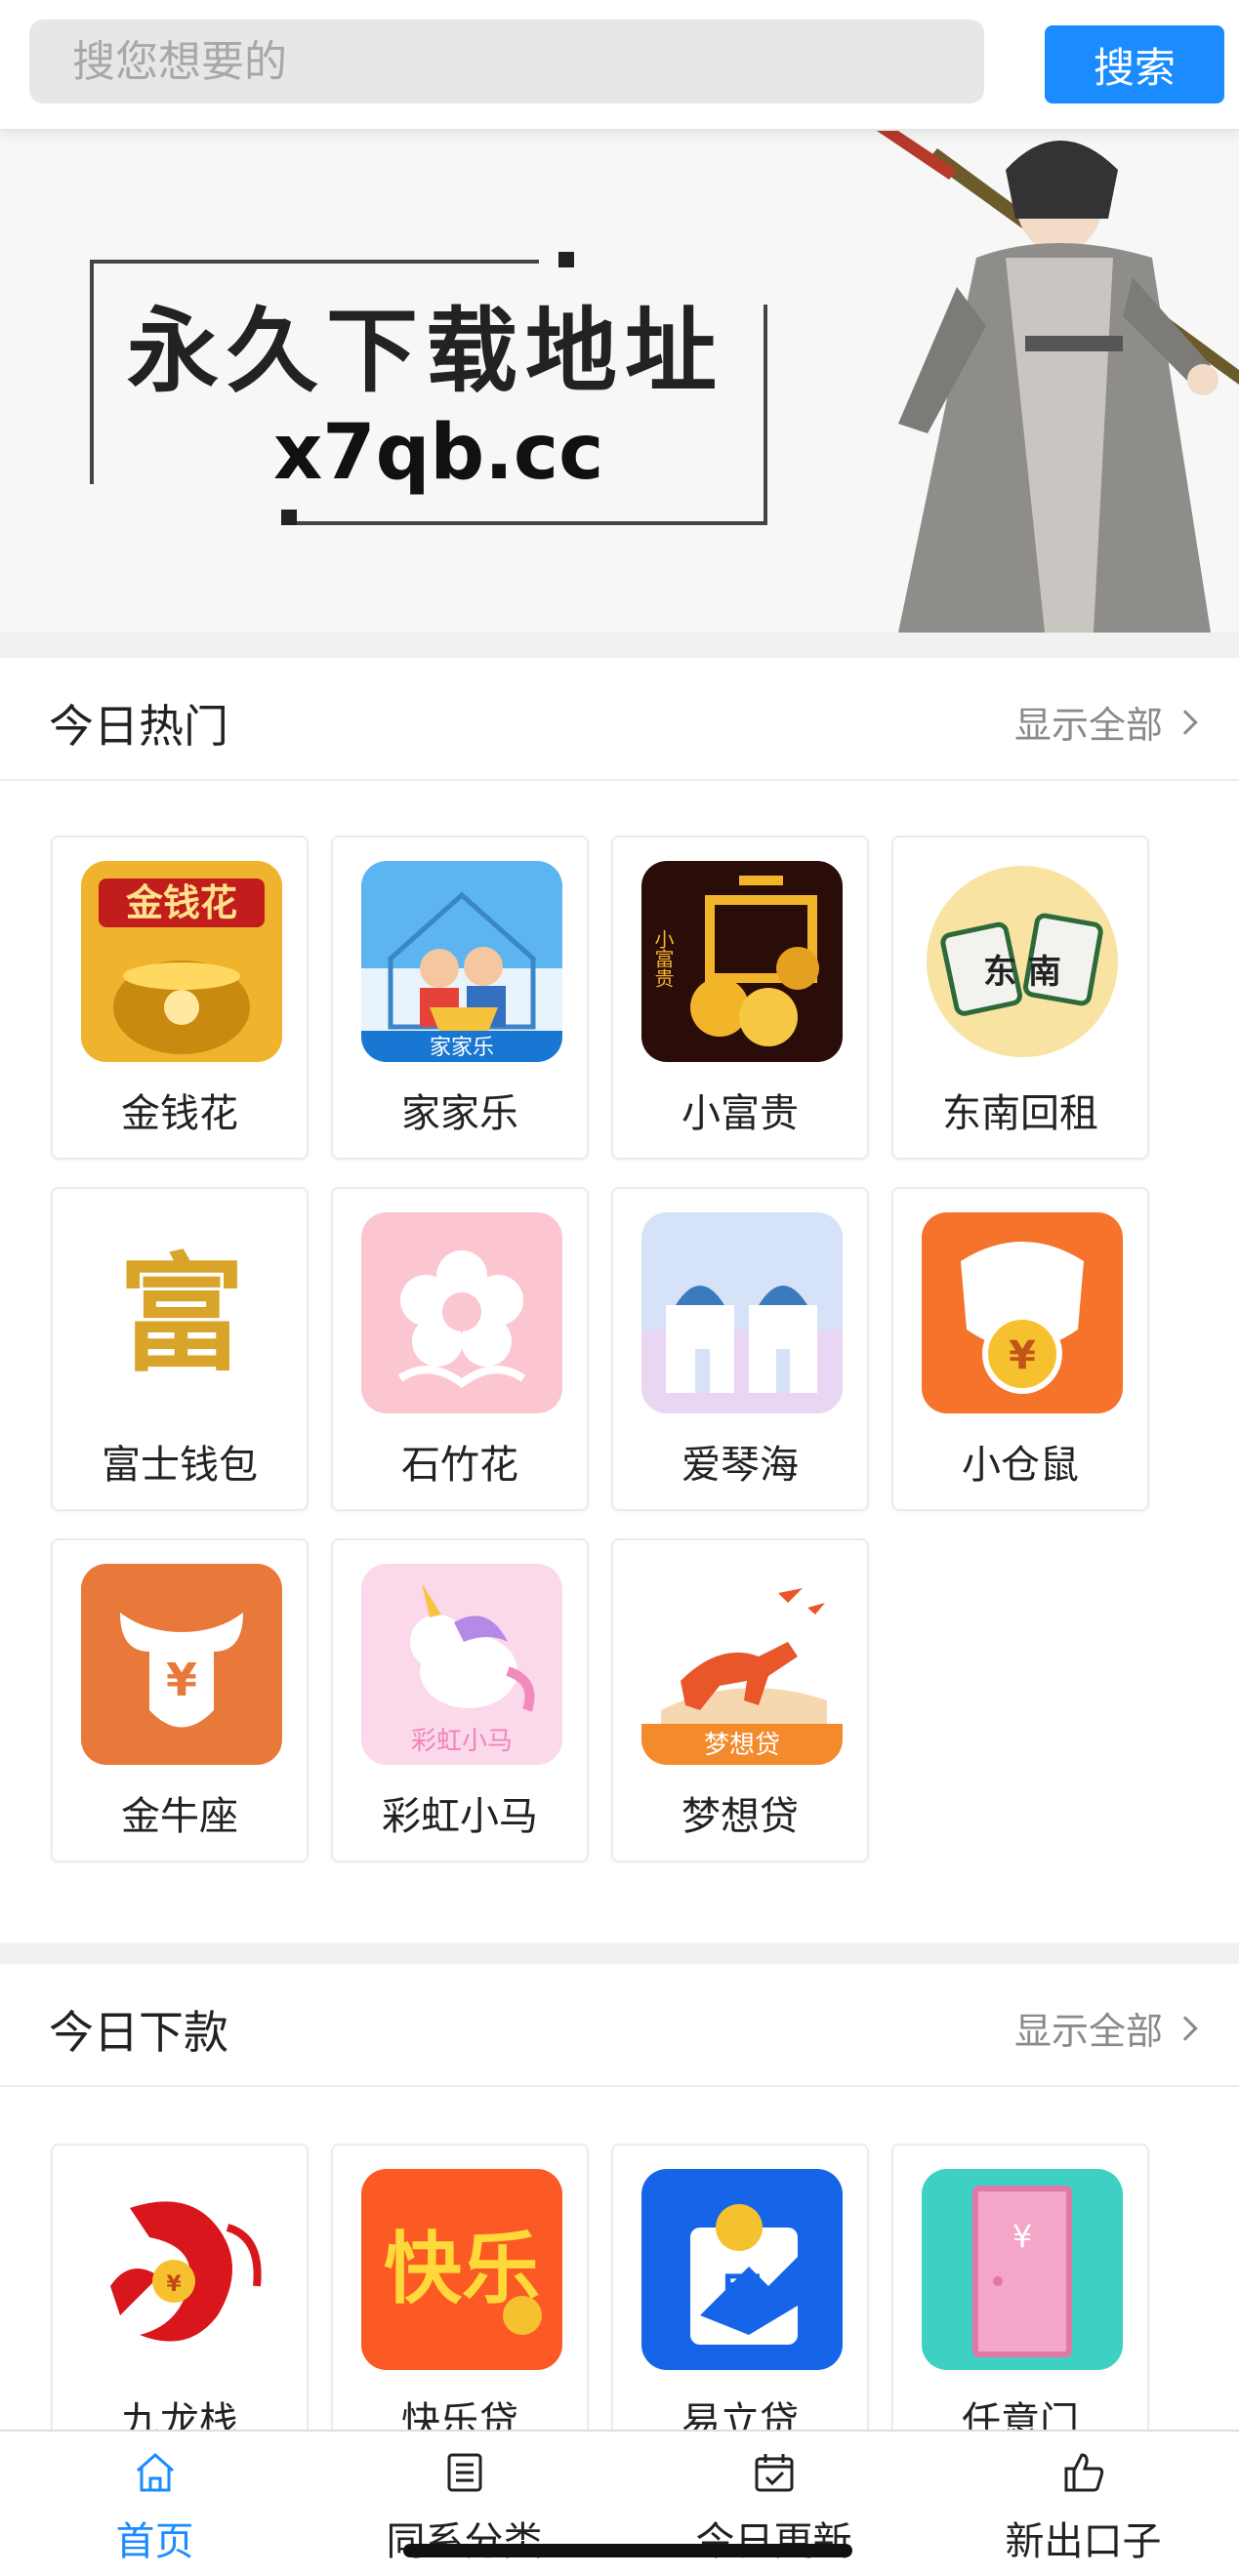 The height and width of the screenshot is (2576, 1239). I want to click on svg-text: 东 南, so click(1022, 972).